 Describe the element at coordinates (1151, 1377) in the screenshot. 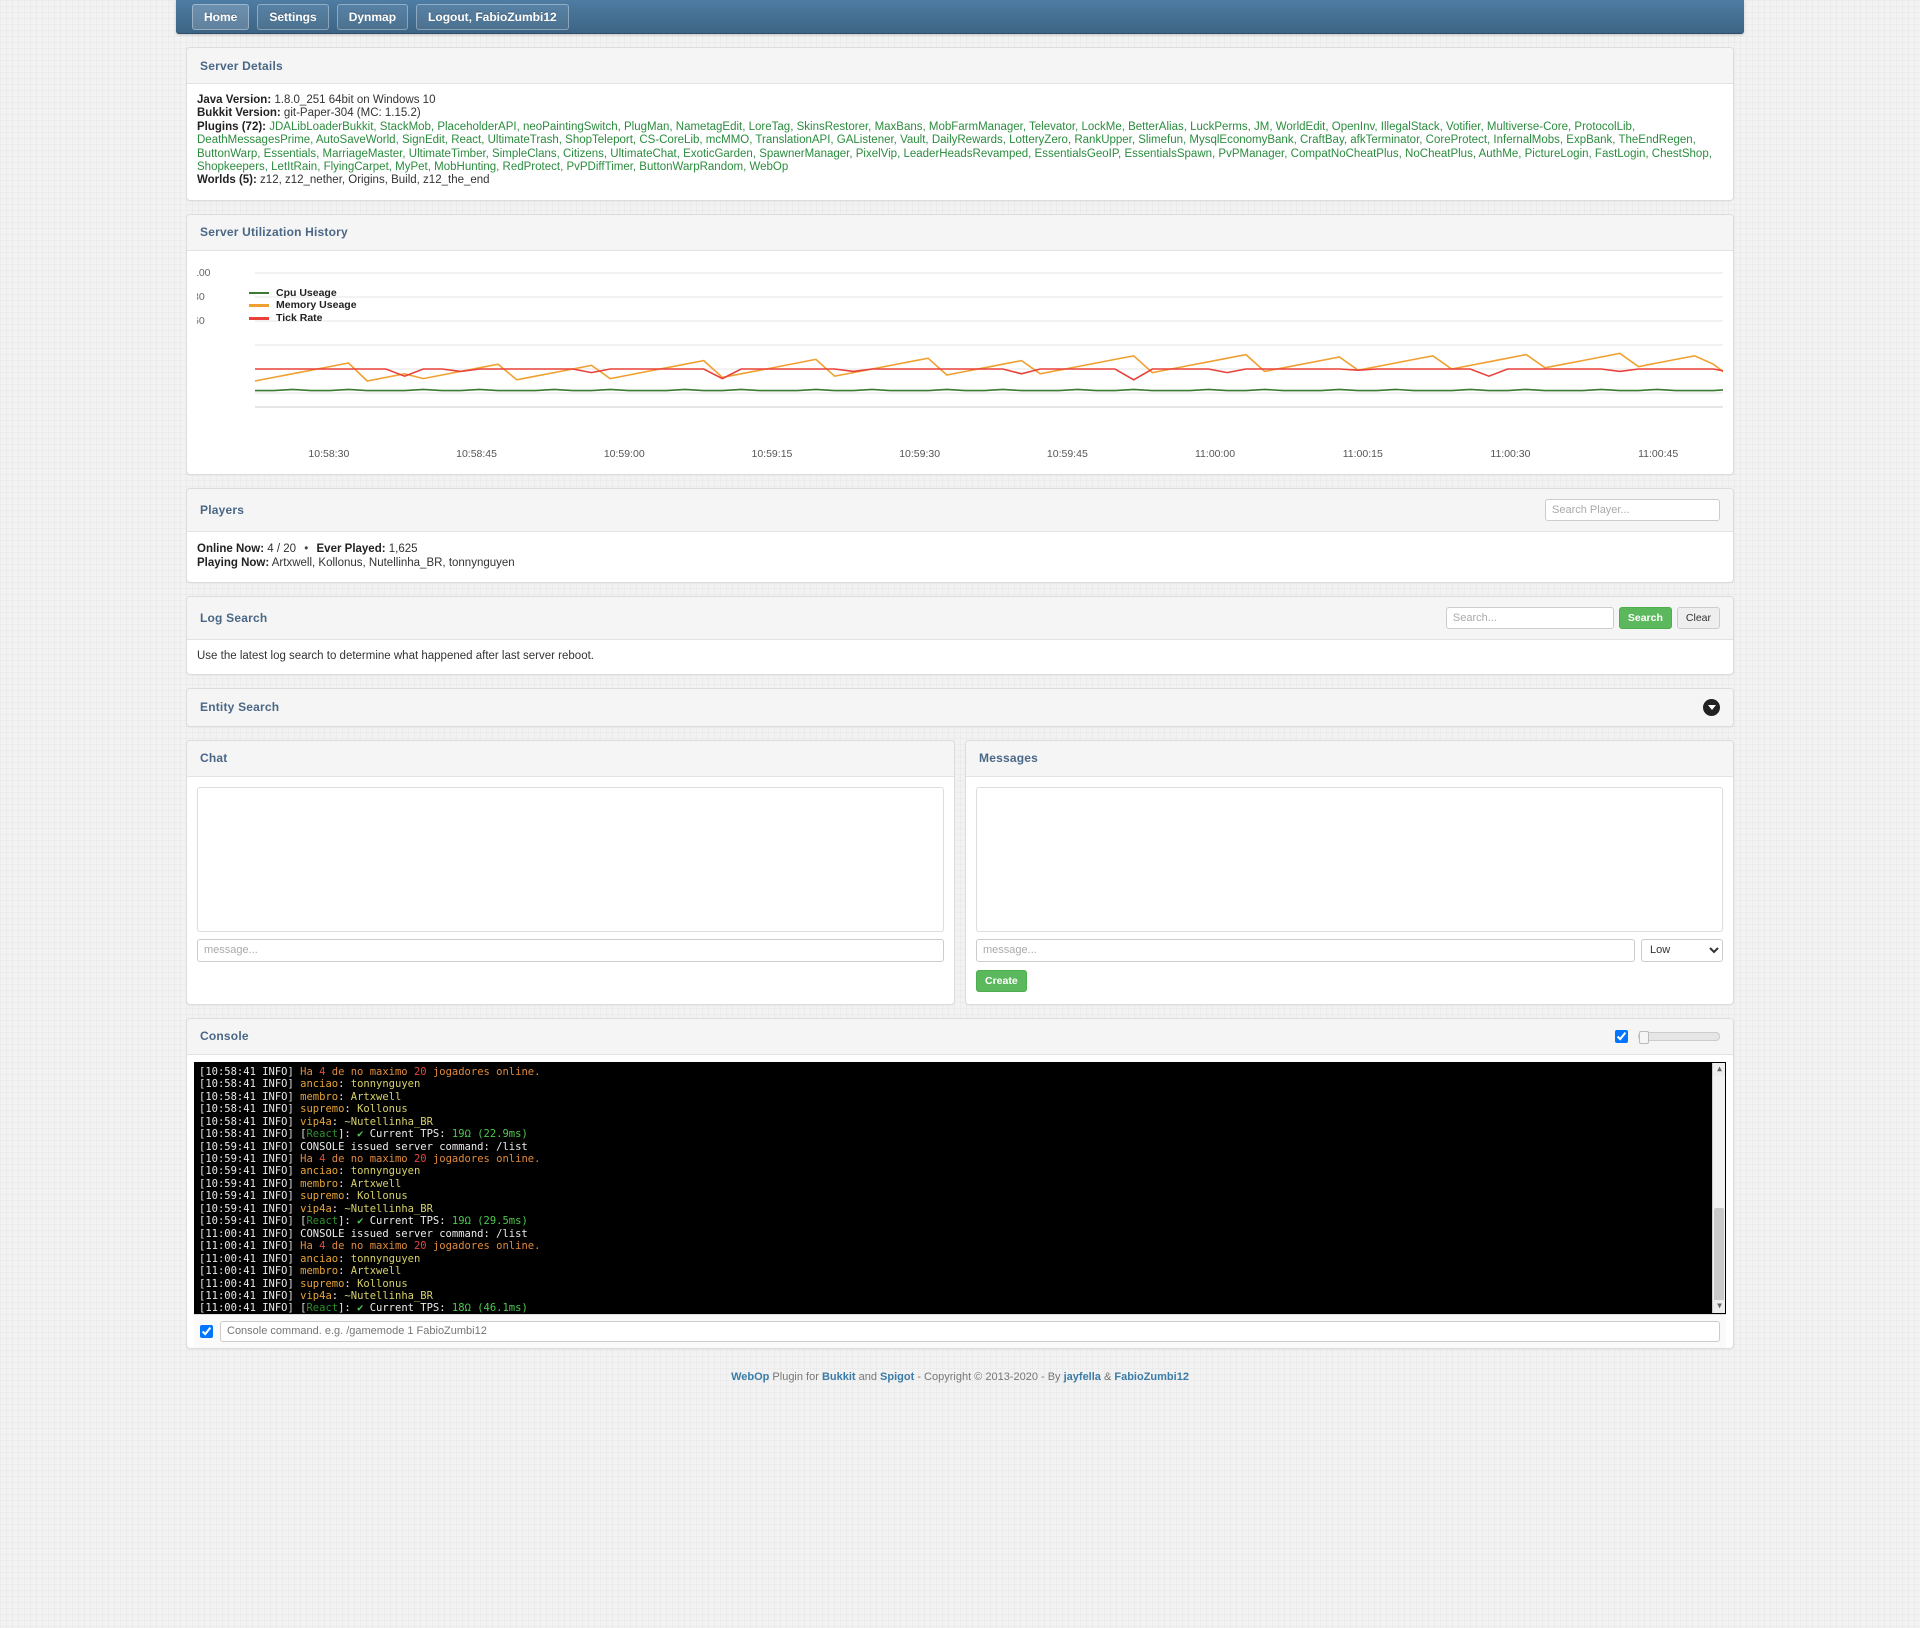

I see `footer-fabio-link: FabioZumbi12` at that location.